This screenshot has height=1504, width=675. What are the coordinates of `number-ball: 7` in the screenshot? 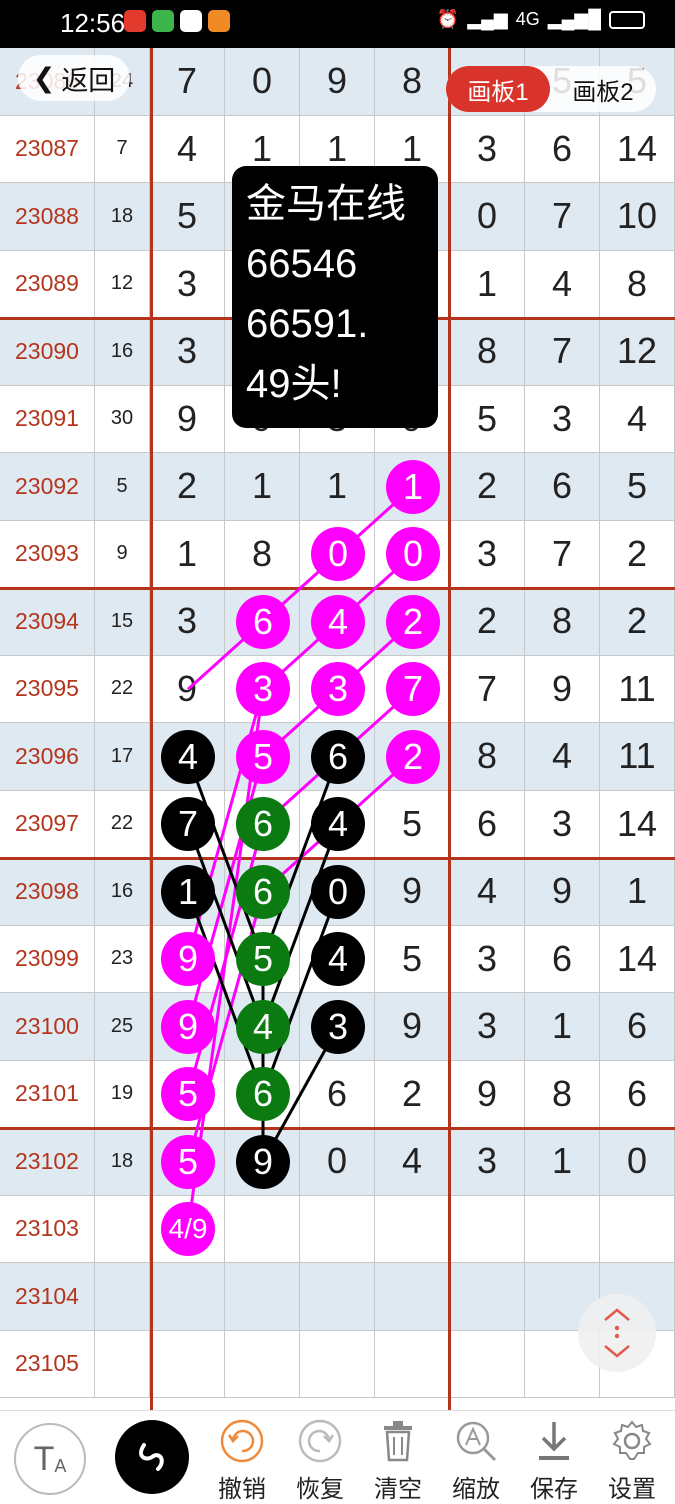 It's located at (413, 689).